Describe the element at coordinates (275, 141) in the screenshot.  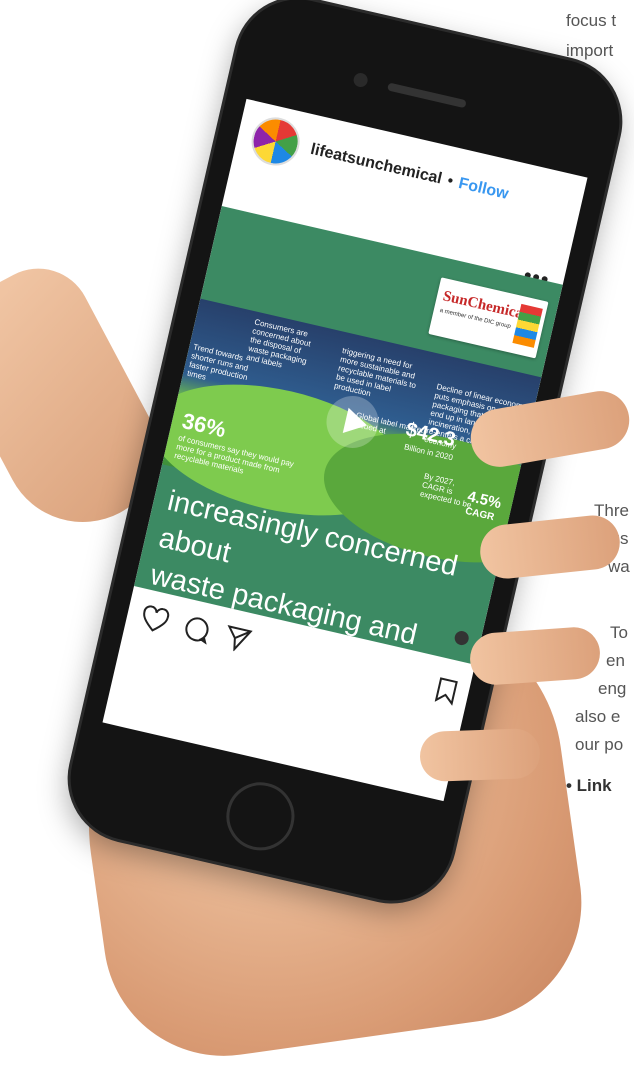
I see `avatar` at that location.